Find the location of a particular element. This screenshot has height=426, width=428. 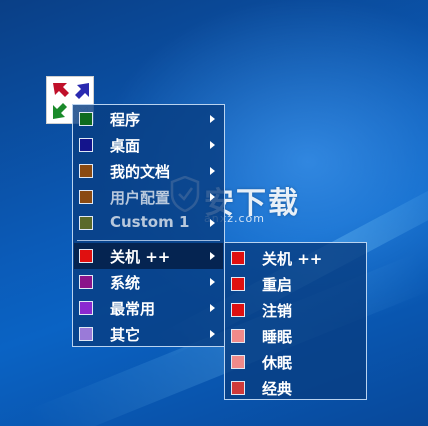

menu-item-custom-1: Custom 1 is located at coordinates (148, 223).